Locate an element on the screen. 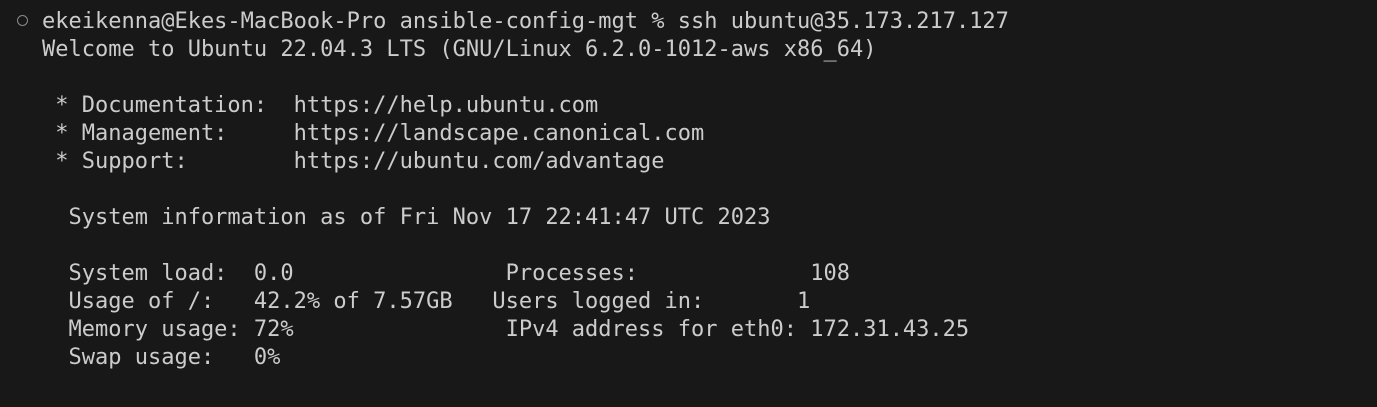  documentation-line: * Documentation: https://help.ubuntu.com is located at coordinates (320, 105).